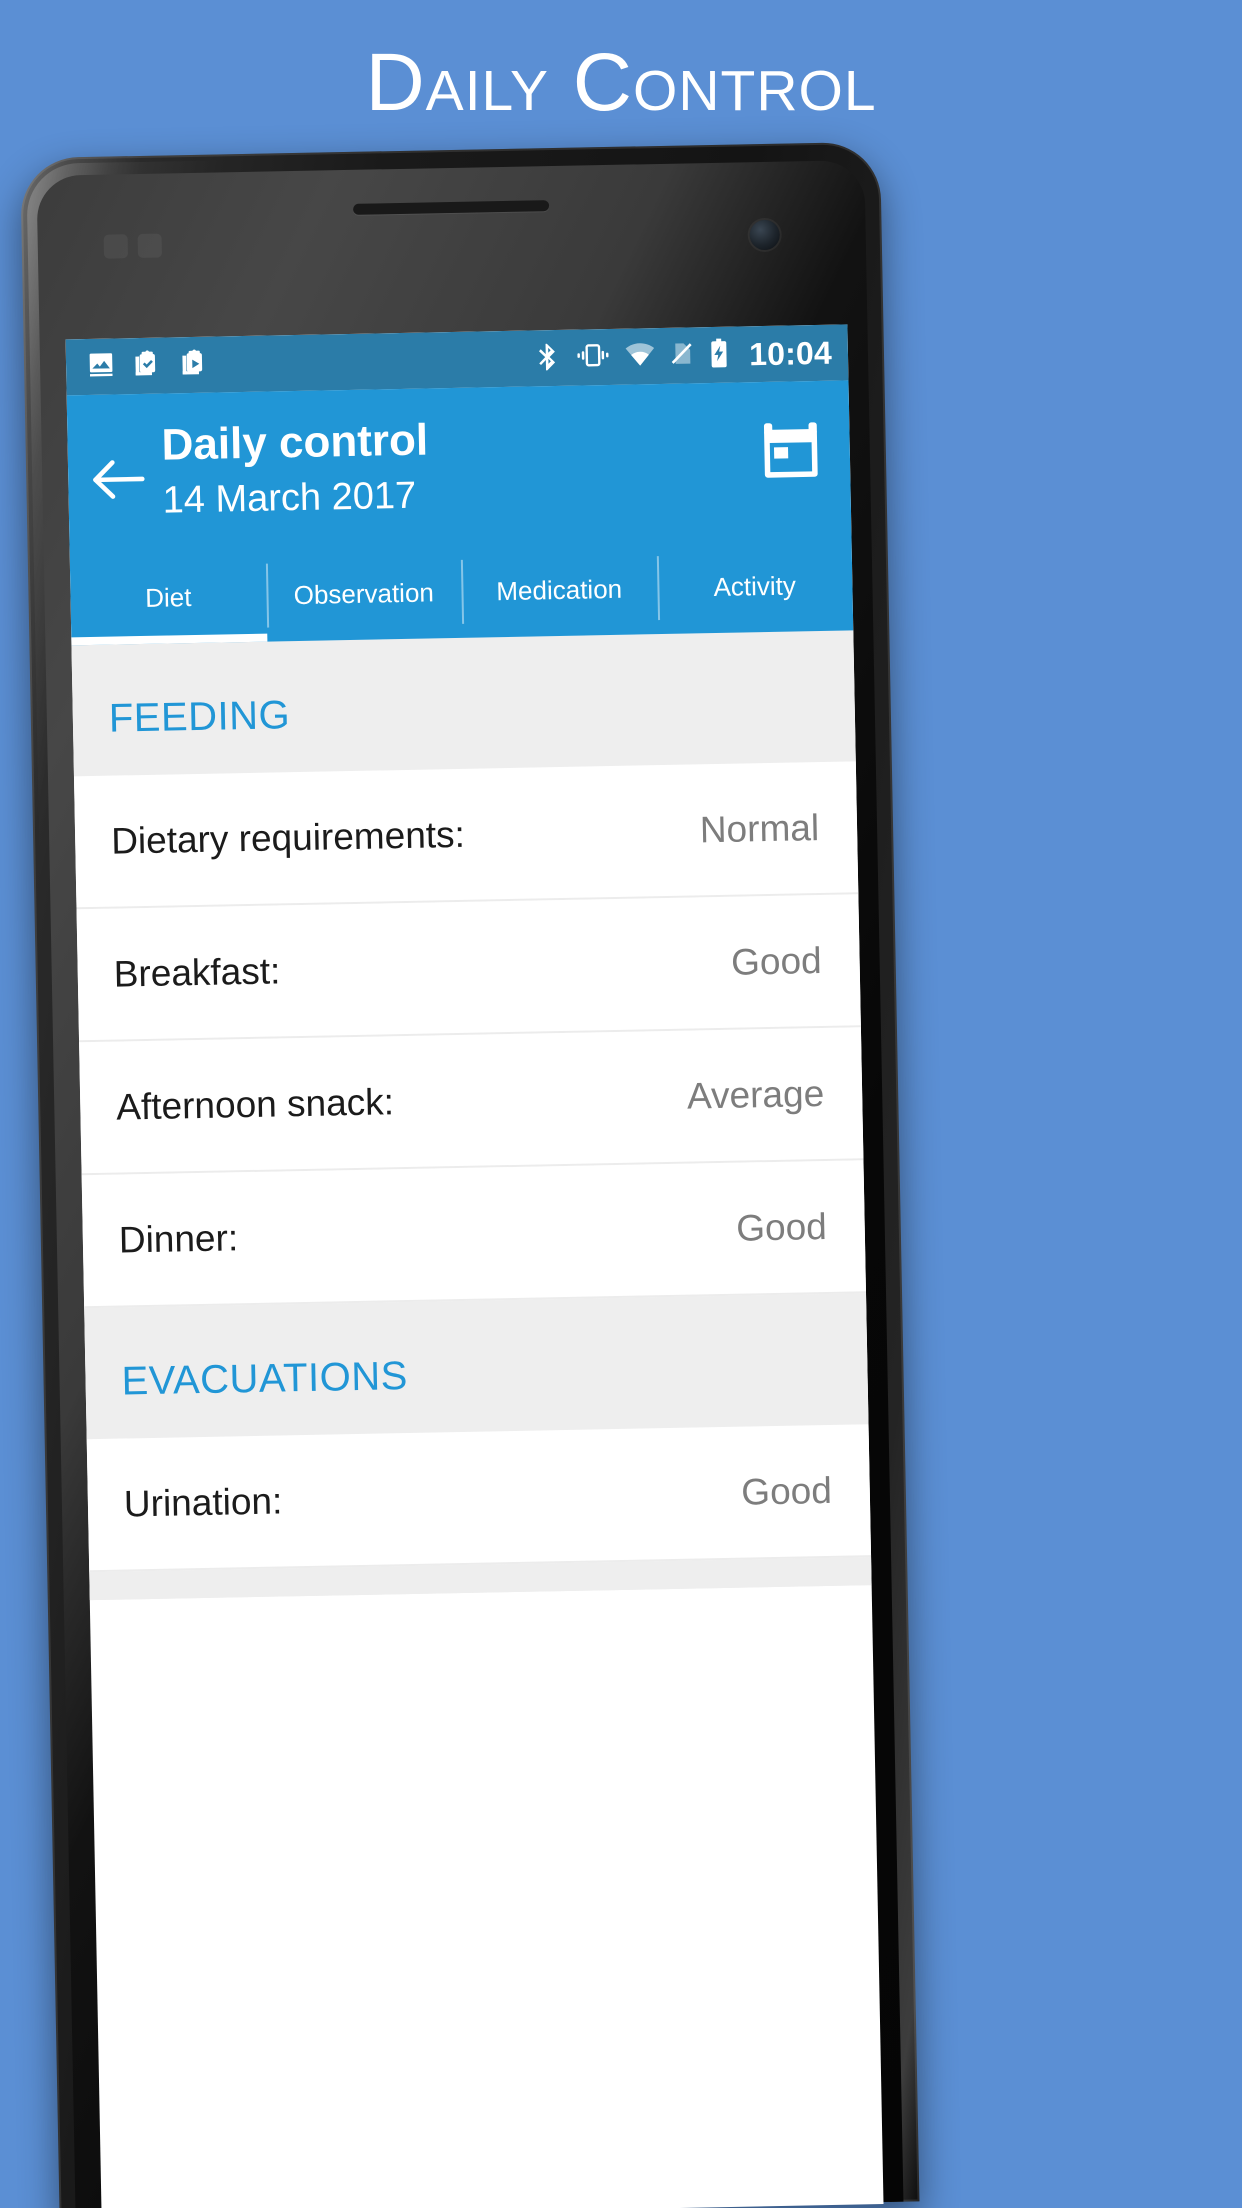 This screenshot has width=1242, height=2208. I want to click on clipboard-check-icon, so click(148, 366).